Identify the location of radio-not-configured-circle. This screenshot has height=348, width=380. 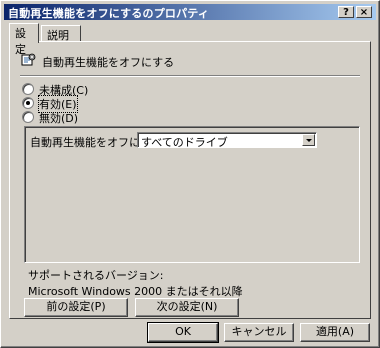
(28, 89).